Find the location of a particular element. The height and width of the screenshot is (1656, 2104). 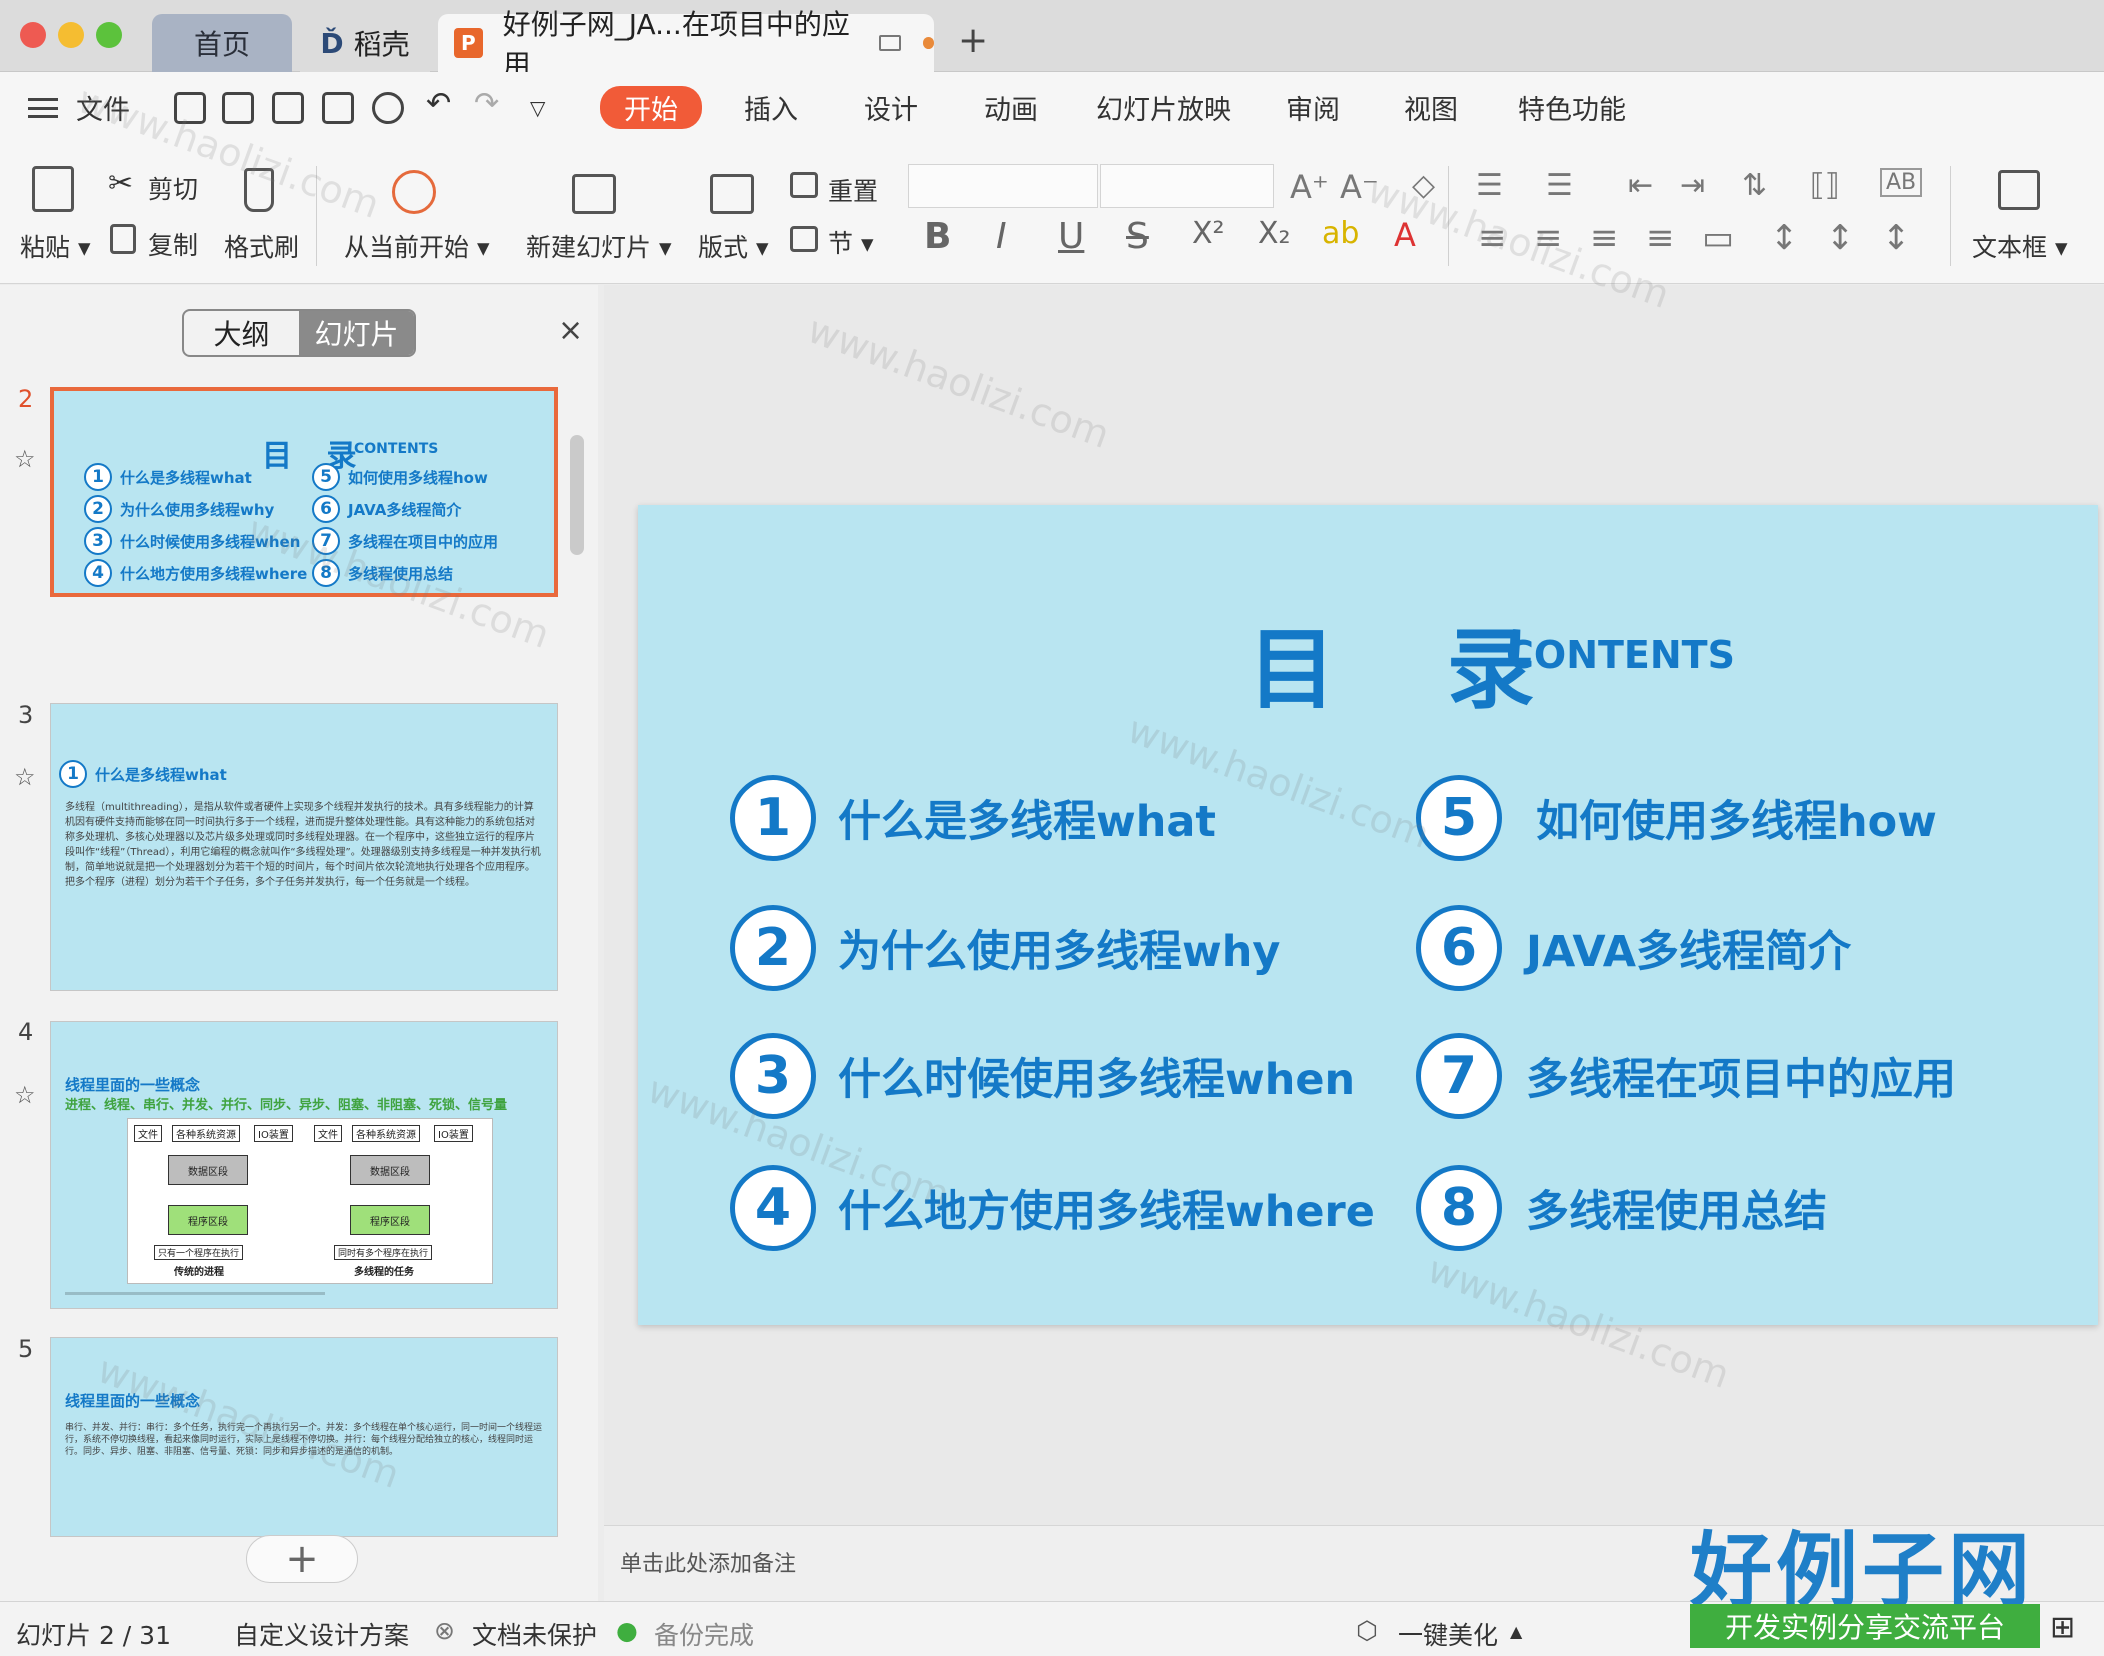

menu-tab-insert: 插入 is located at coordinates (771, 107).